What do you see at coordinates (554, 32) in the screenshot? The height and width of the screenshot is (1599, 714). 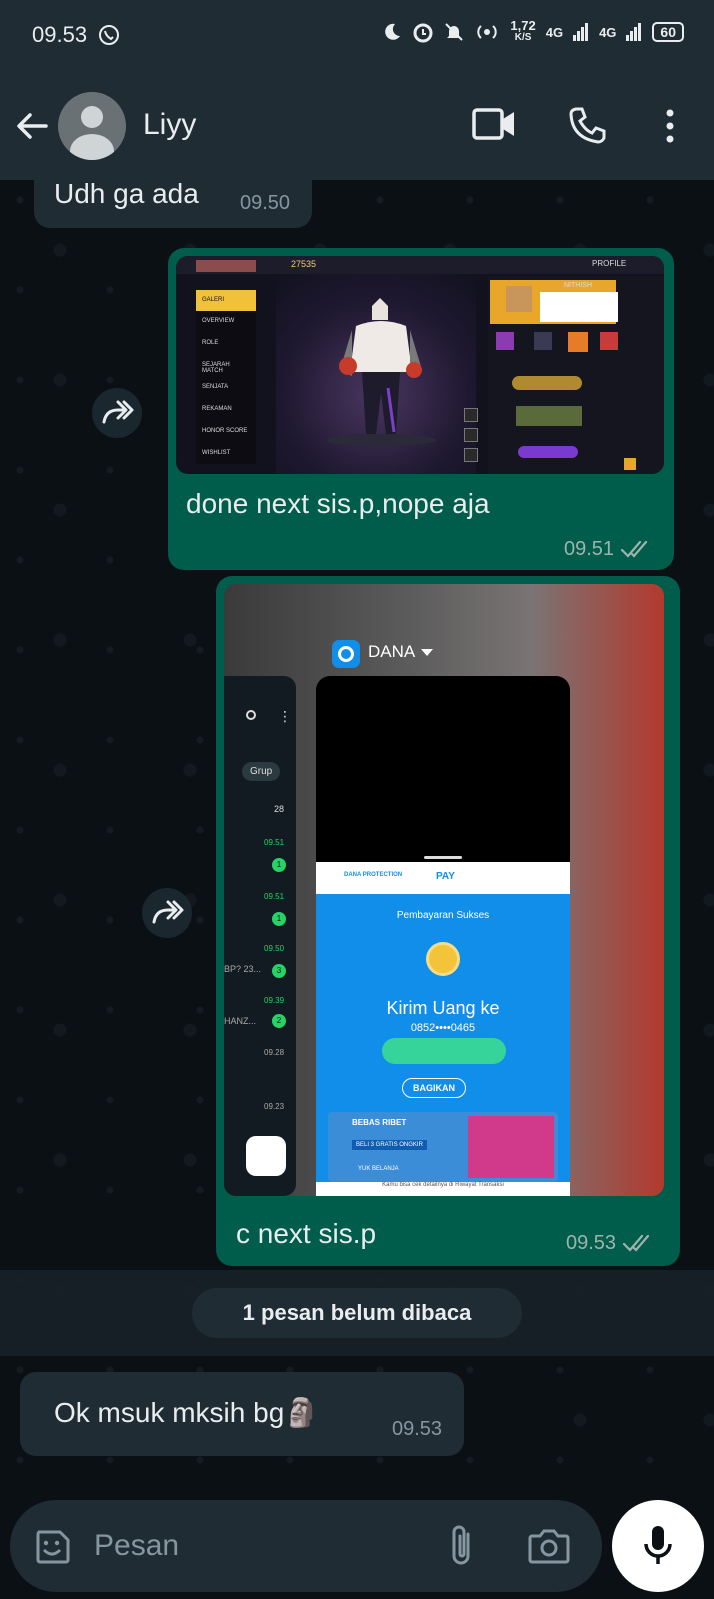 I see `network-type-1: 4G` at bounding box center [554, 32].